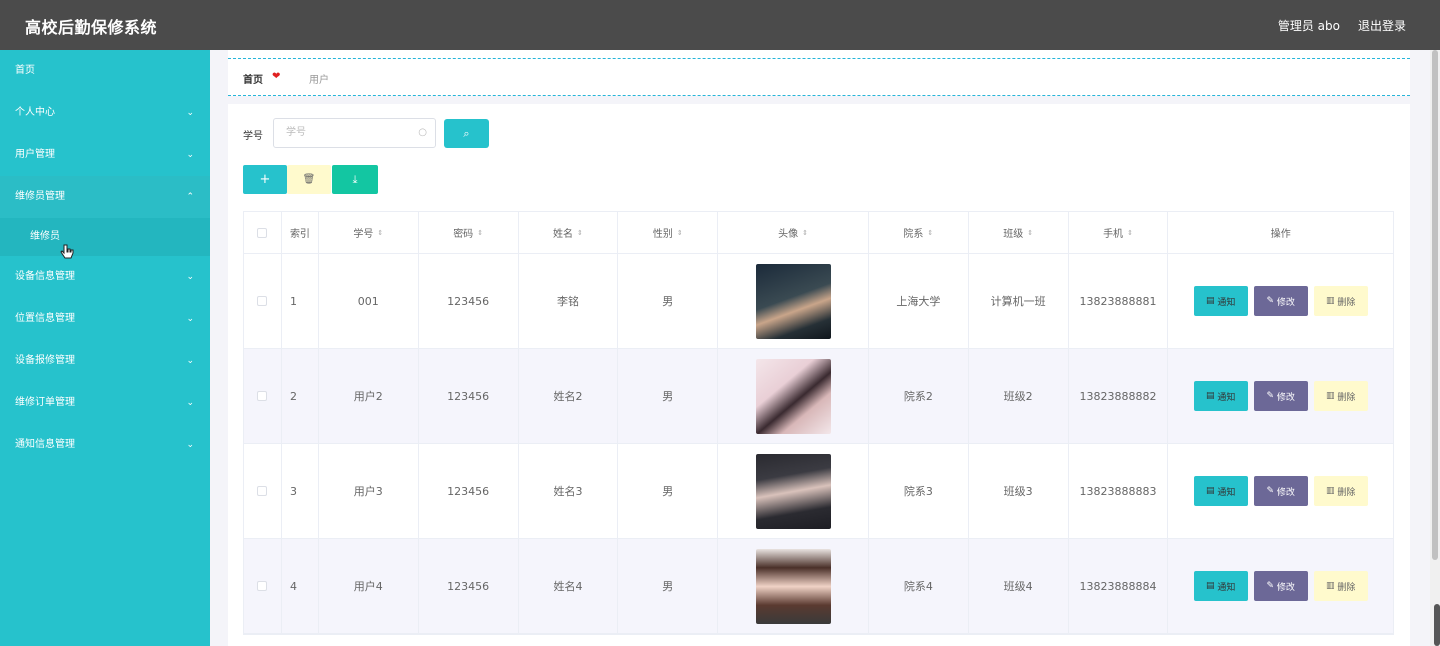  I want to click on row-select-cell, so click(263, 301).